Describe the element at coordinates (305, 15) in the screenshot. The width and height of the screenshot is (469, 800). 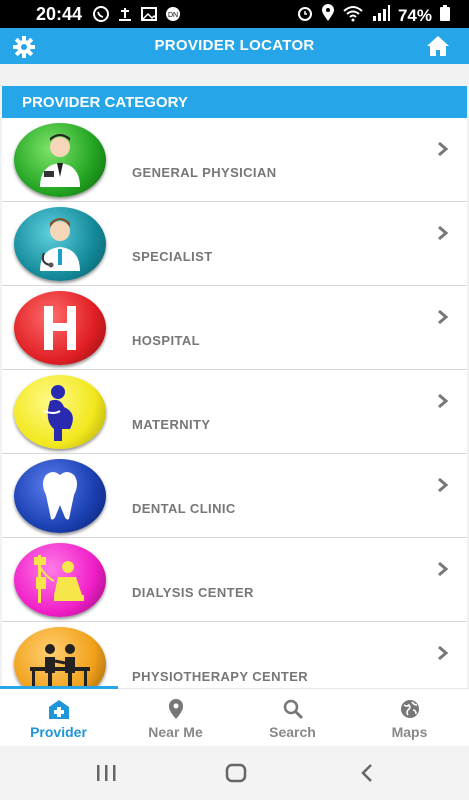
I see `alarm-icon` at that location.